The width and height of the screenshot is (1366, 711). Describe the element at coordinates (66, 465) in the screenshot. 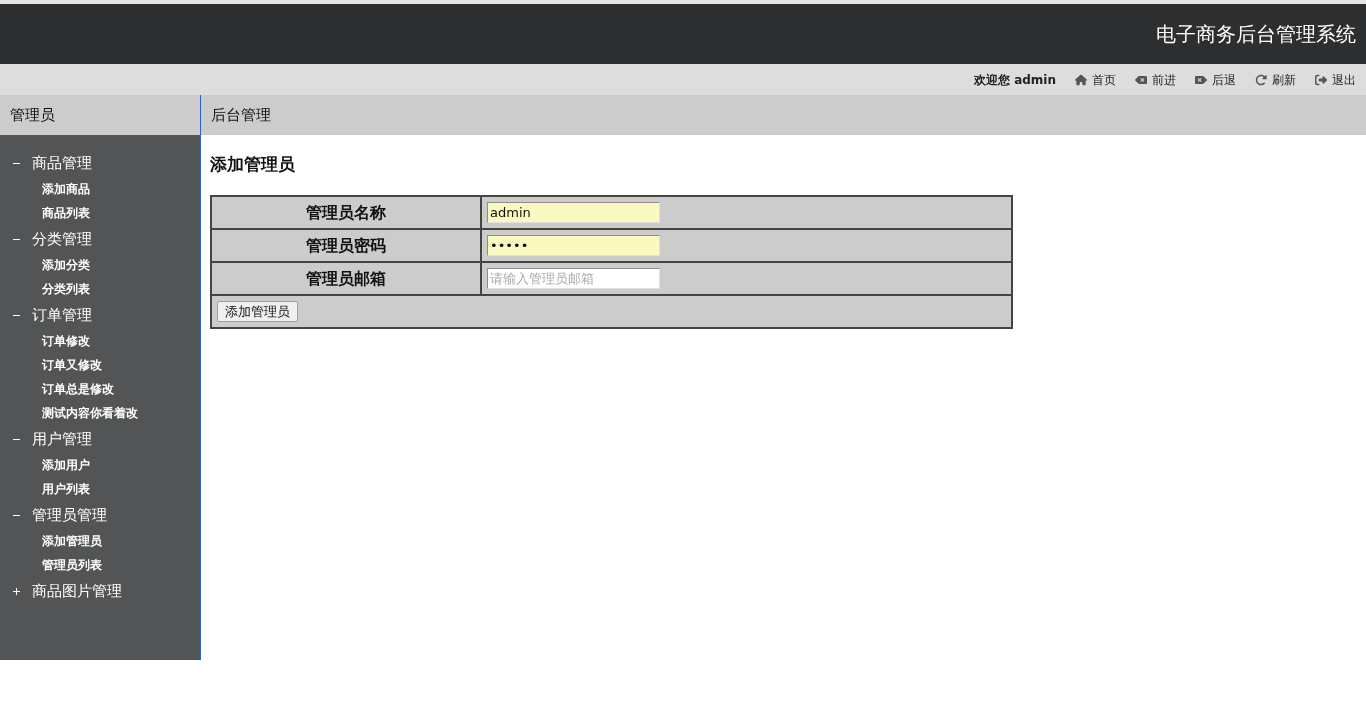

I see `menu-item: 添加用户` at that location.